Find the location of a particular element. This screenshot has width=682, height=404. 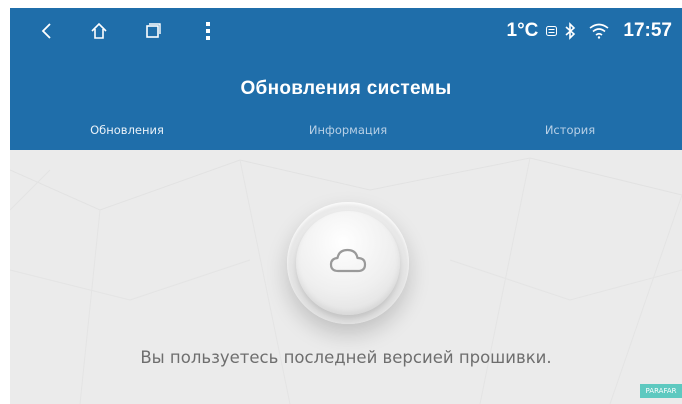

recents-button is located at coordinates (153, 31).